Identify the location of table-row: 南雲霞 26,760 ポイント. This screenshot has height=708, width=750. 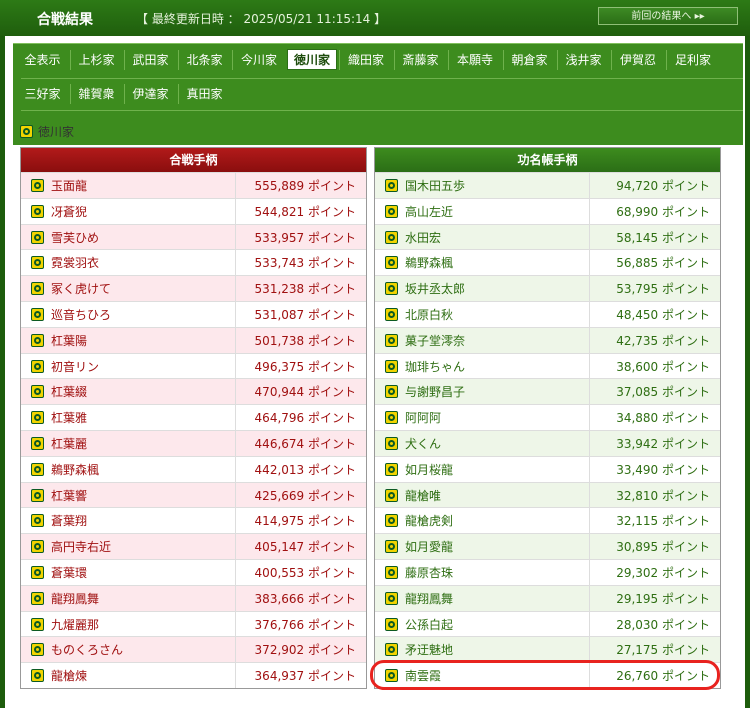
(547, 675).